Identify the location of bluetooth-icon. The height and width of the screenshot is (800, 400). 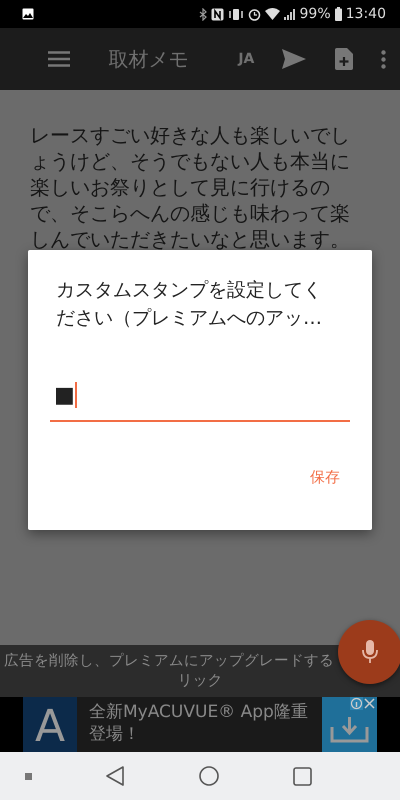
(202, 14).